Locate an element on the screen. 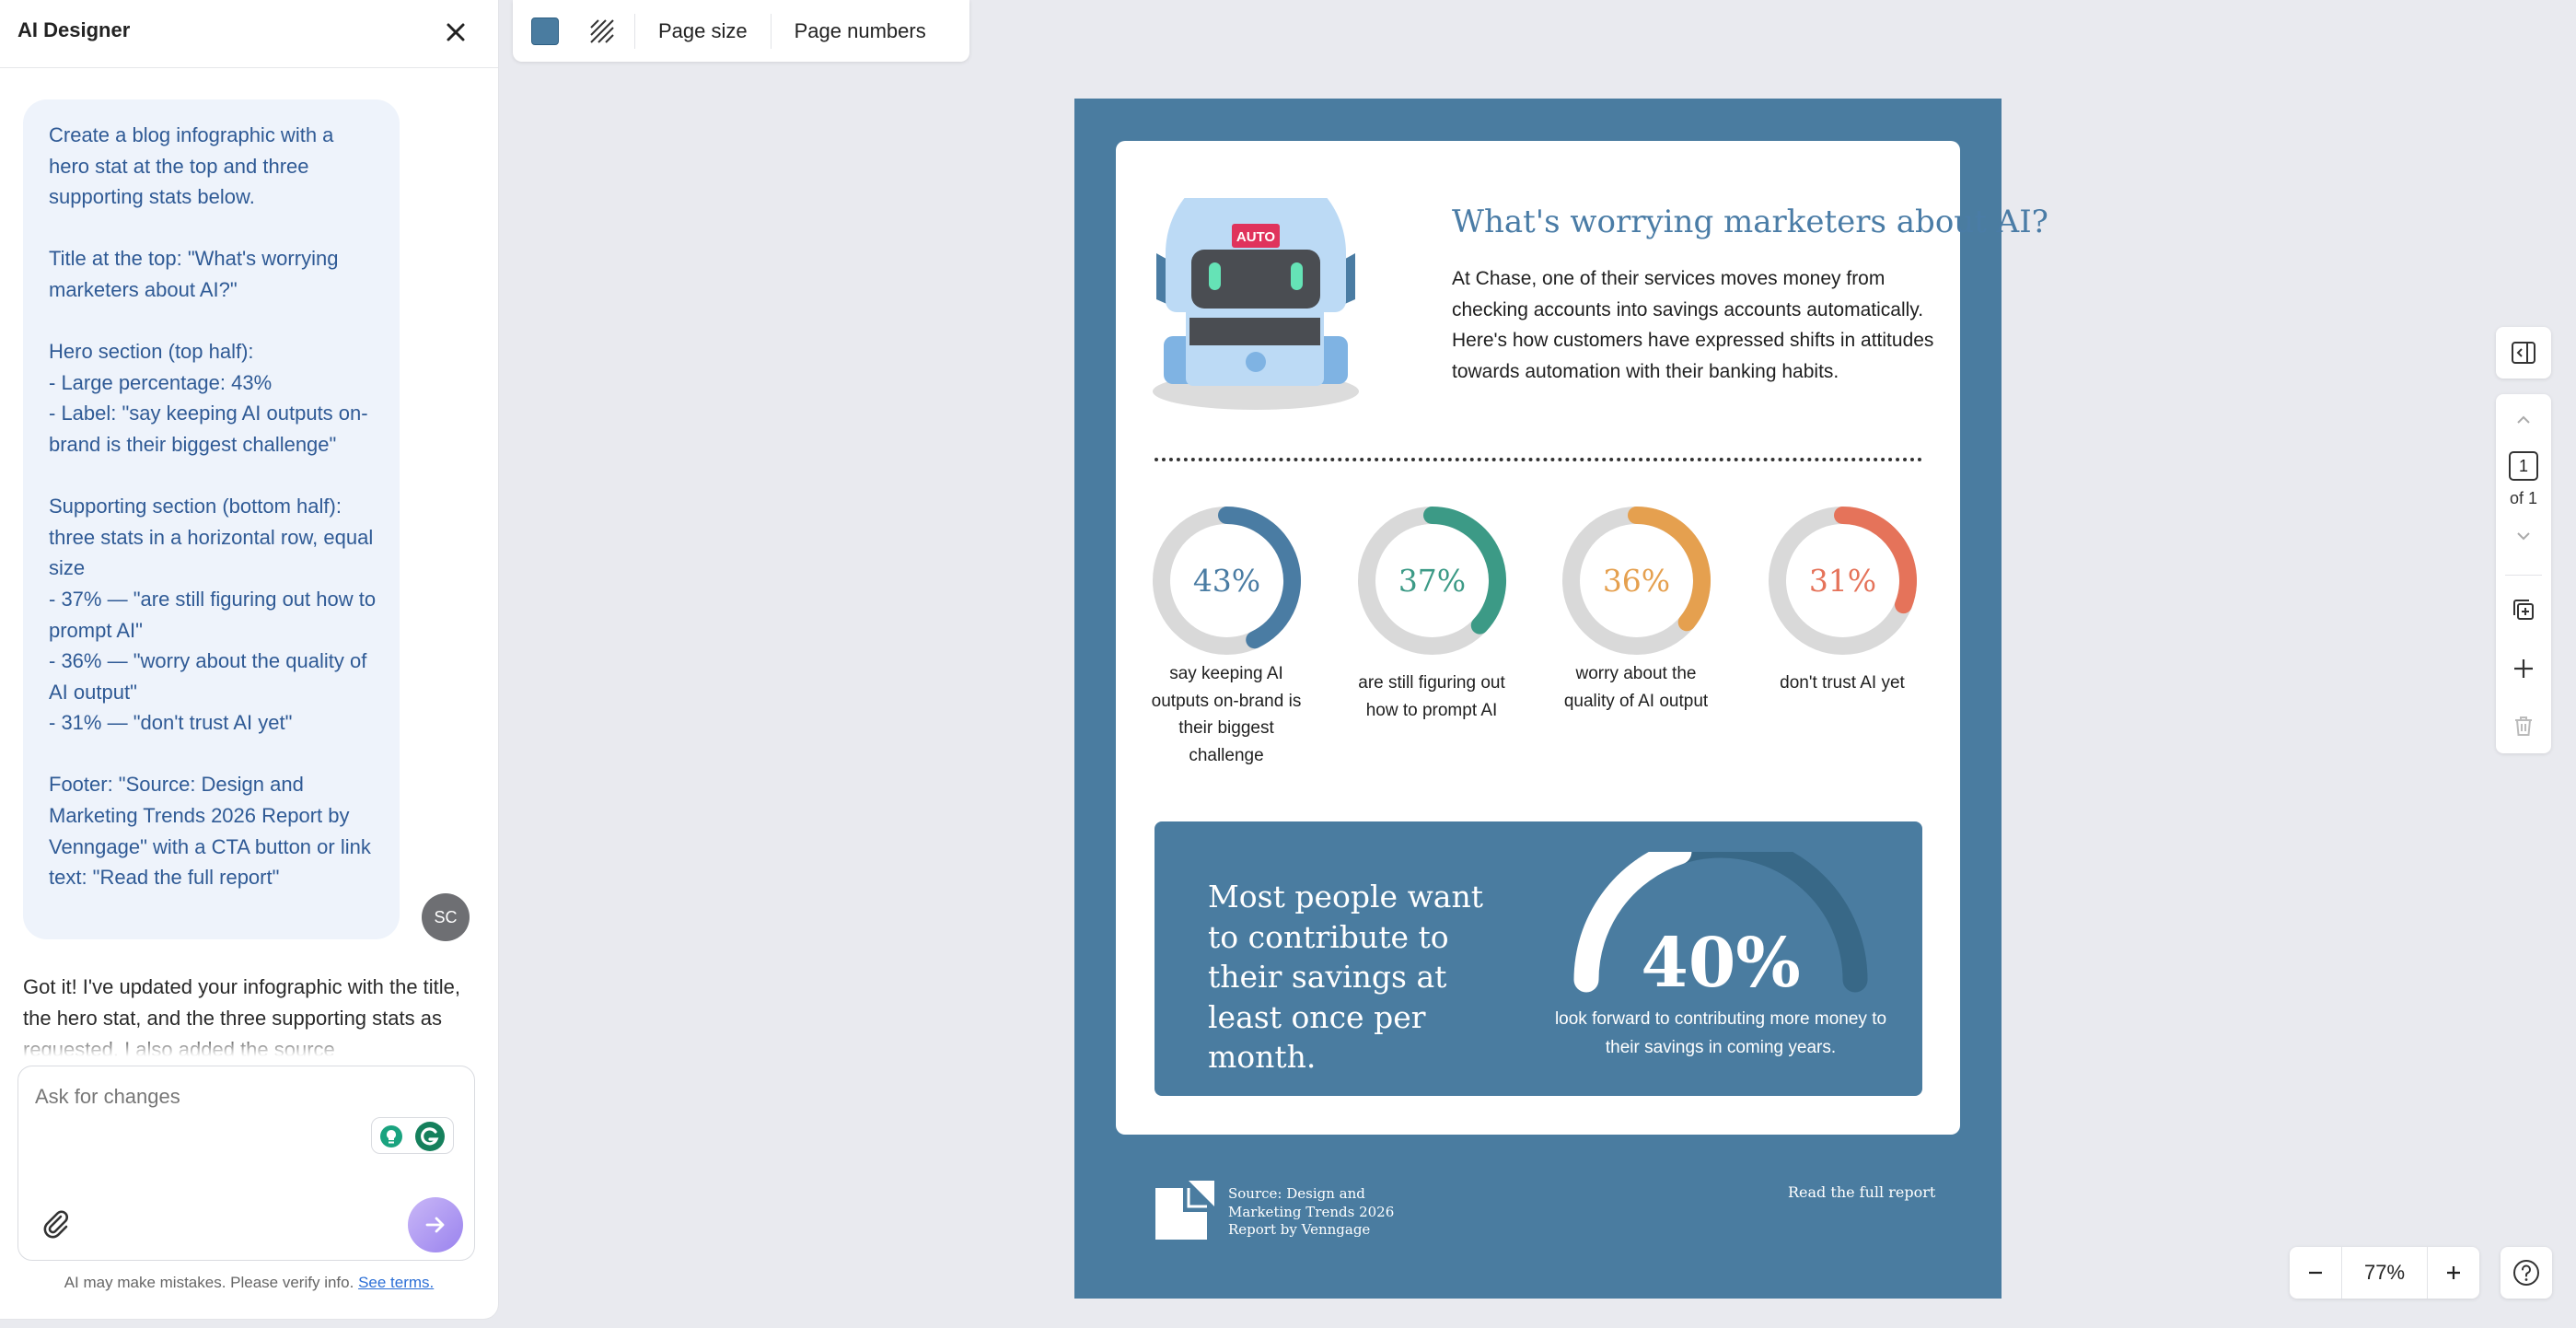  stat-item: 36% worry about the quality of AI output is located at coordinates (1636, 610).